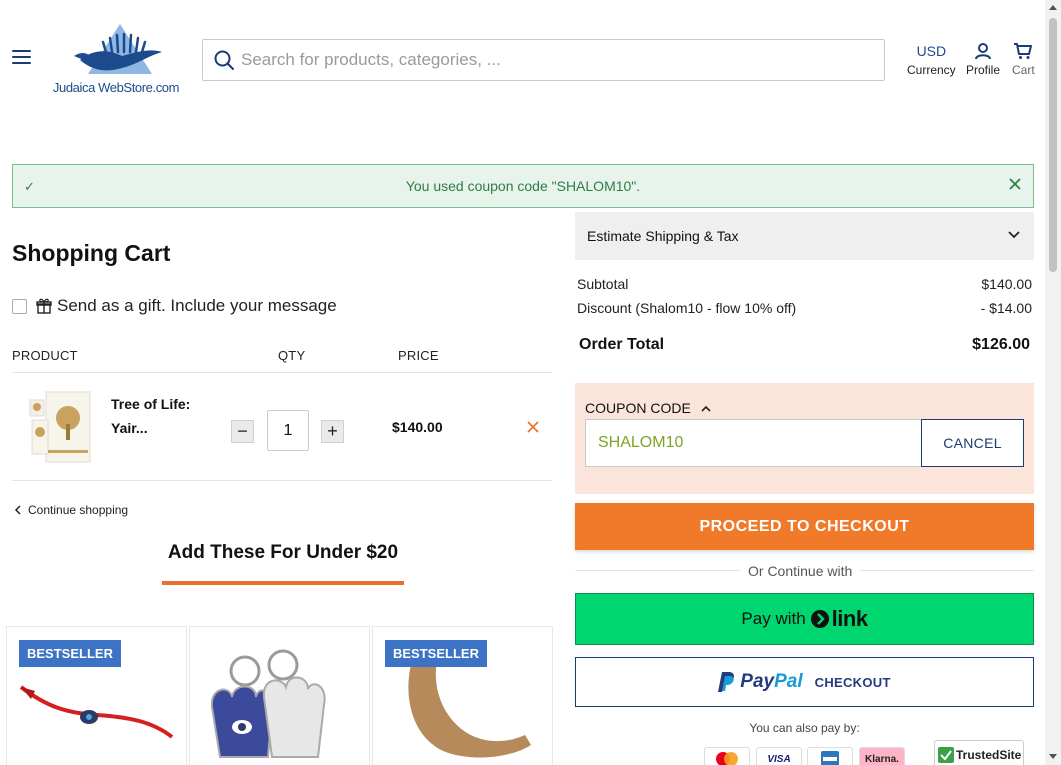  I want to click on cart-link: Cart, so click(1023, 59).